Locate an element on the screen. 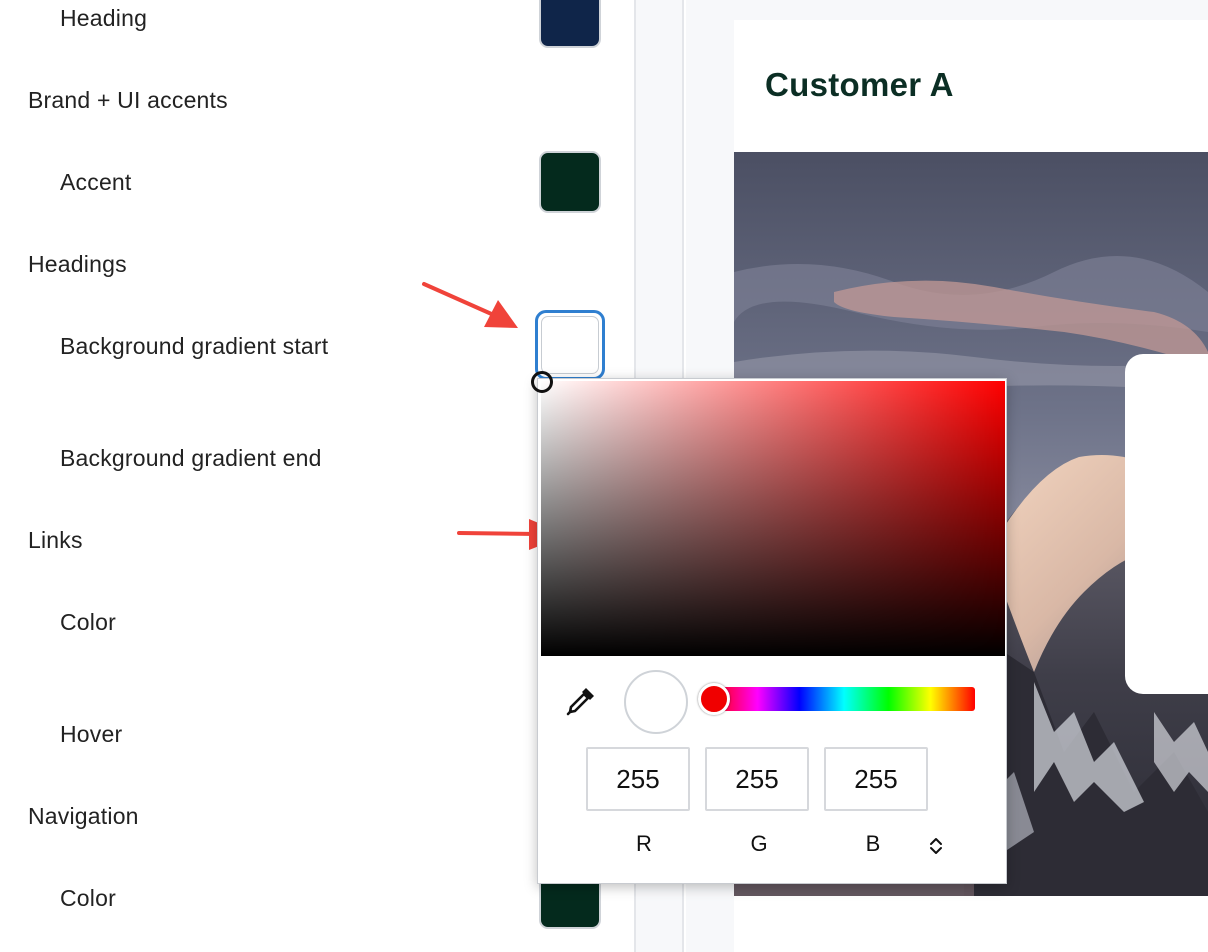  preview-customer-title: Customer A is located at coordinates (859, 84).